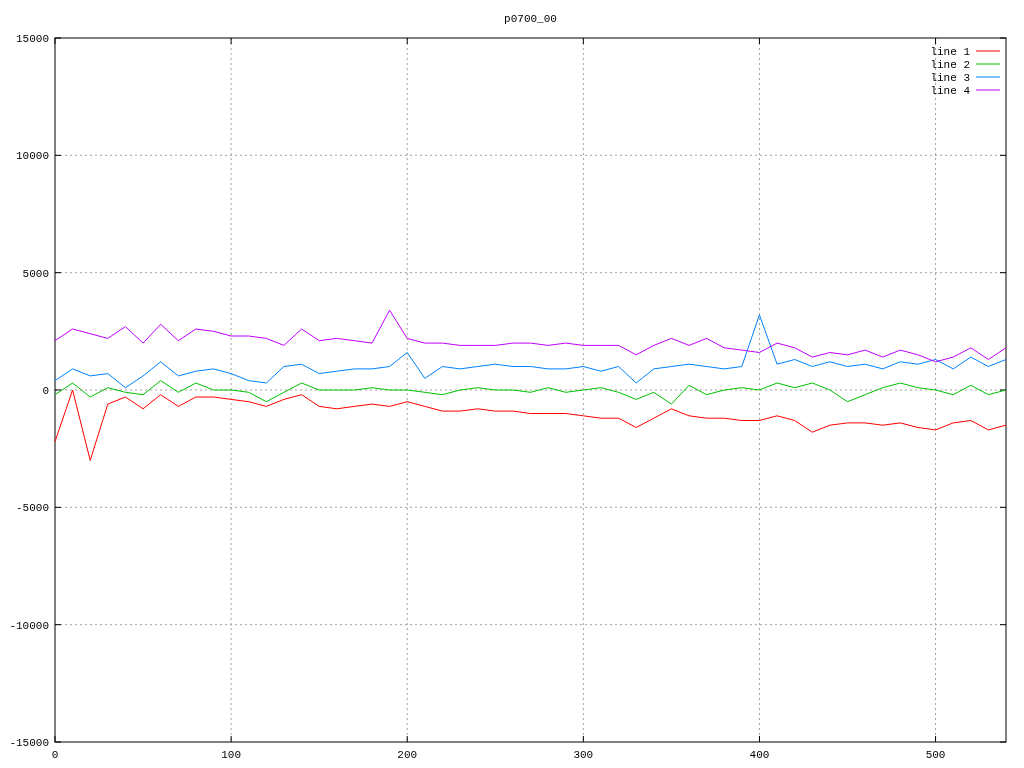 Image resolution: width=1024 pixels, height=768 pixels. I want to click on legend-label: line 2, so click(950, 65).